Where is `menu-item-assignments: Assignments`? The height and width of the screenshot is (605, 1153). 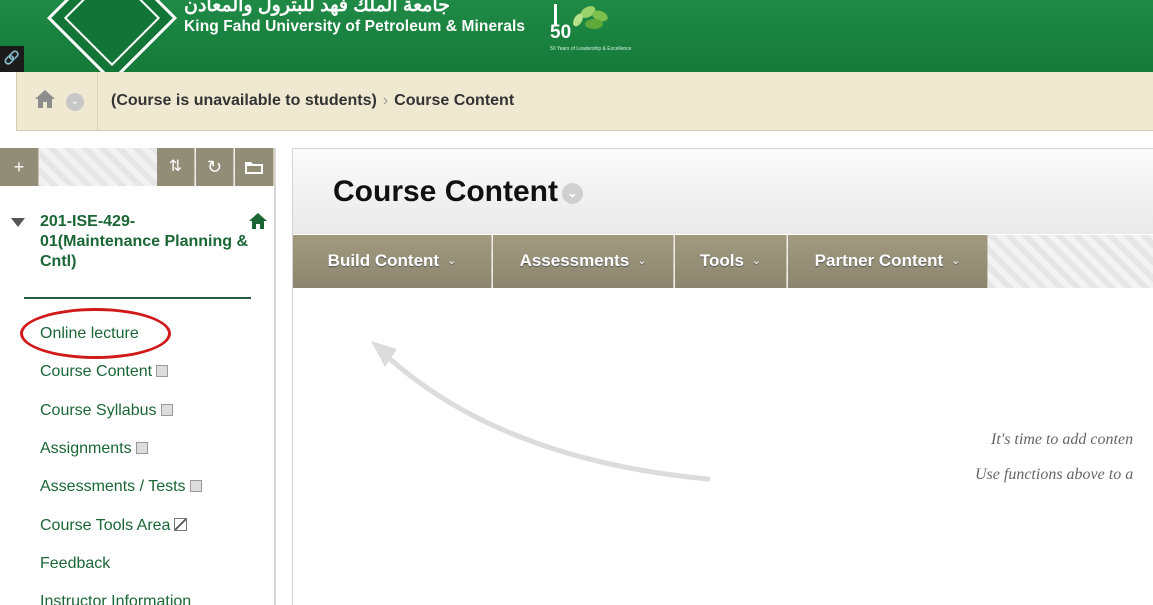
menu-item-assignments: Assignments is located at coordinates (94, 449).